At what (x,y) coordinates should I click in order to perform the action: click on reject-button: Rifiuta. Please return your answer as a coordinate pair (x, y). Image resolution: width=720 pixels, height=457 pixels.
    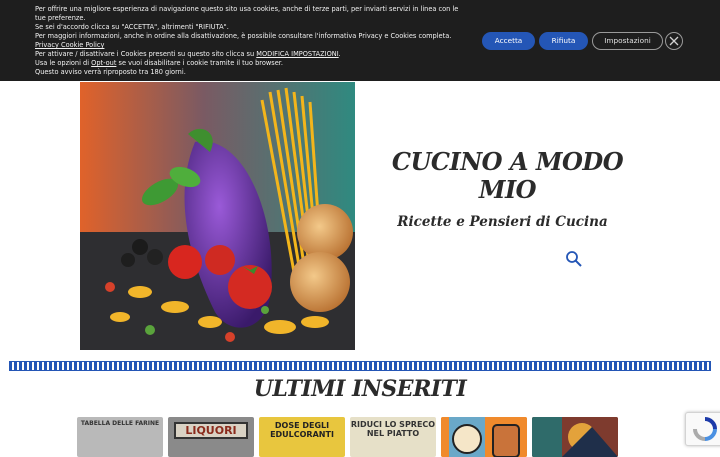
    Looking at the image, I should click on (563, 41).